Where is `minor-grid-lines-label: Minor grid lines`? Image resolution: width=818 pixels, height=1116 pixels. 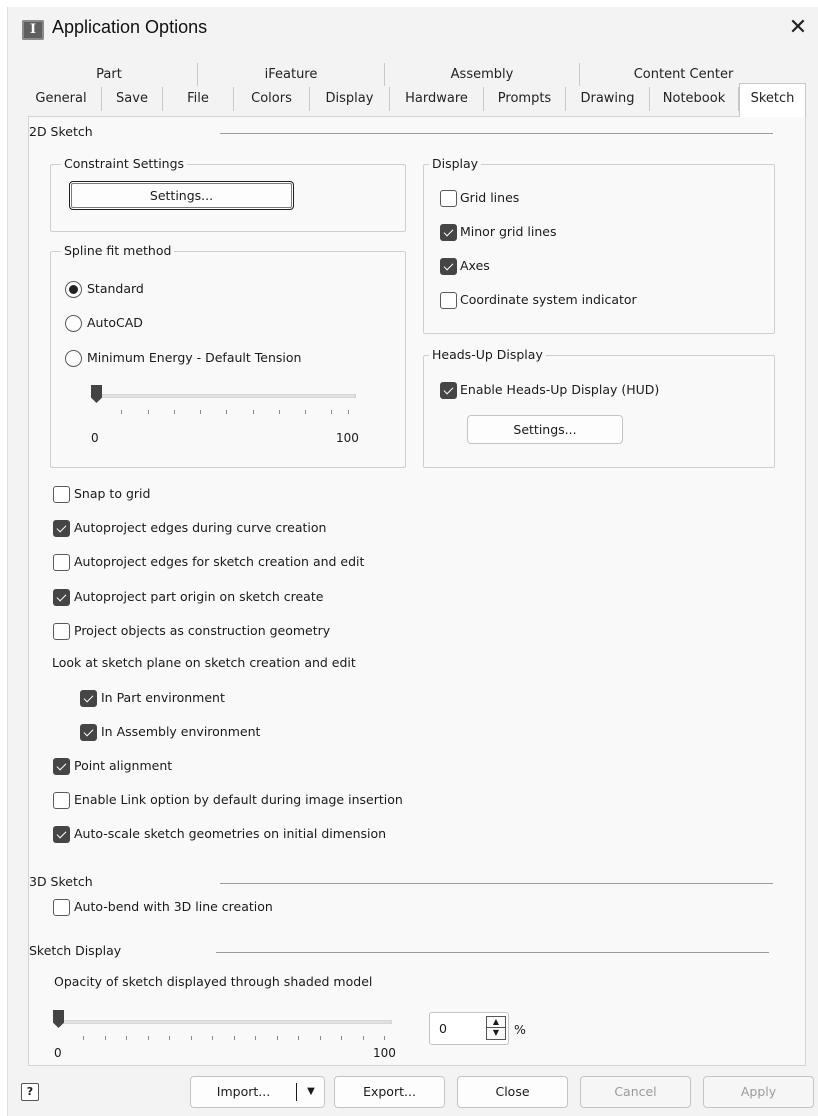
minor-grid-lines-label: Minor grid lines is located at coordinates (508, 231).